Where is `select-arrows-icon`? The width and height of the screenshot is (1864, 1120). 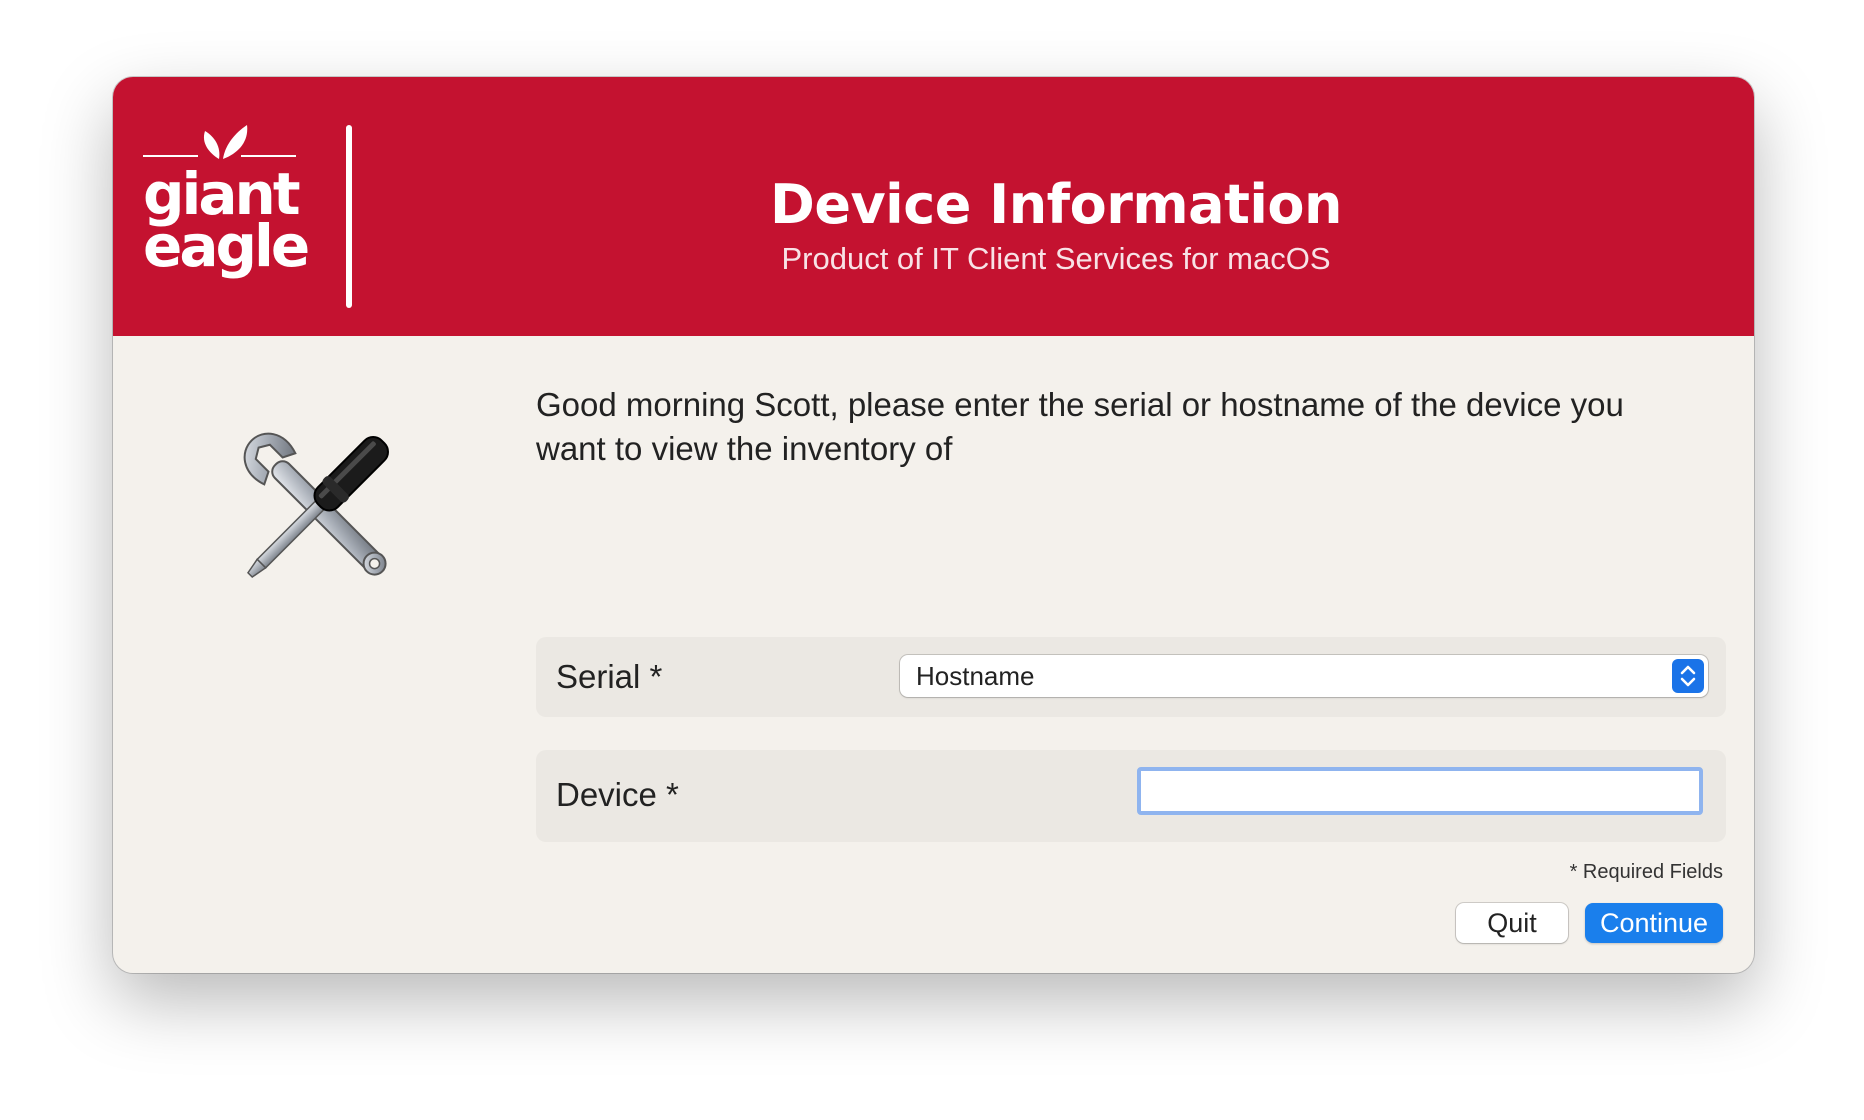 select-arrows-icon is located at coordinates (1688, 676).